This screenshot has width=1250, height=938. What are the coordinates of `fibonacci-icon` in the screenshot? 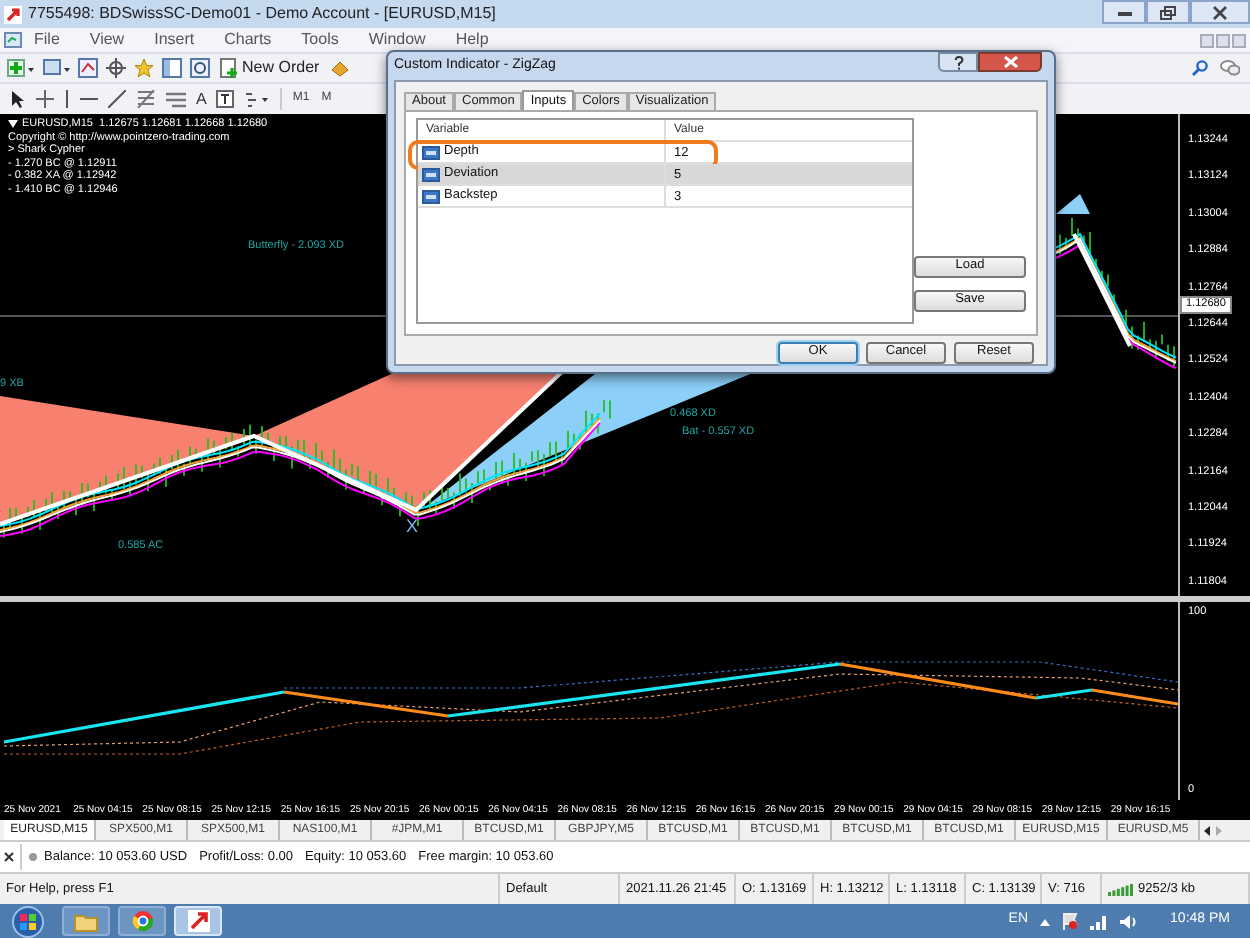 It's located at (146, 99).